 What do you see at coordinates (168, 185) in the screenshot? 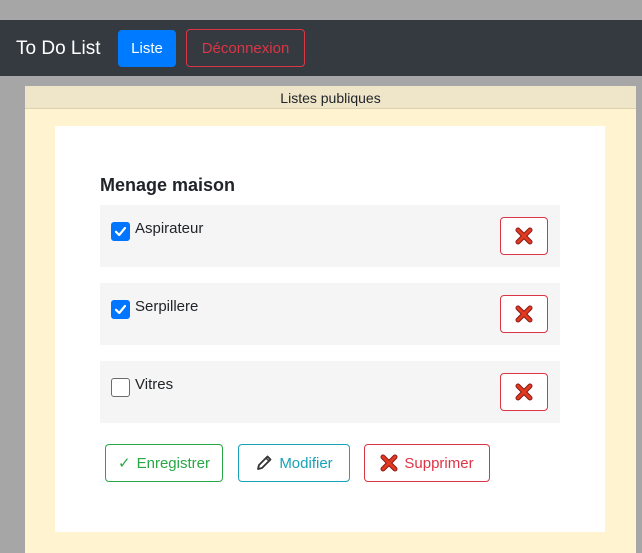
I see `list-title: Menage maison` at bounding box center [168, 185].